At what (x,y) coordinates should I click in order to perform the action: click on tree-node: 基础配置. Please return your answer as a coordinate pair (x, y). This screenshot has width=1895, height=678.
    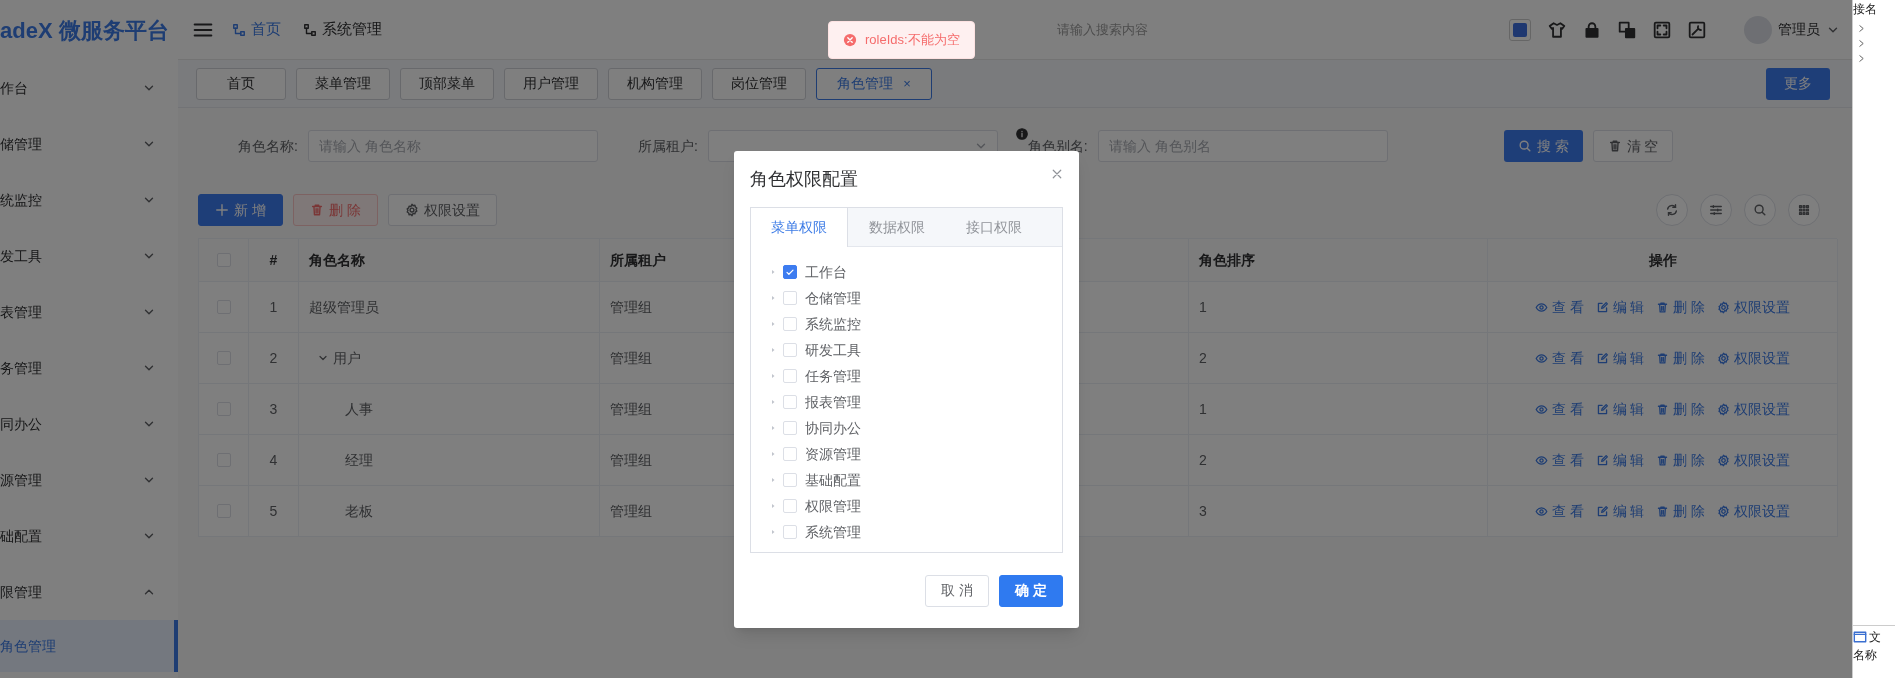
    Looking at the image, I should click on (915, 480).